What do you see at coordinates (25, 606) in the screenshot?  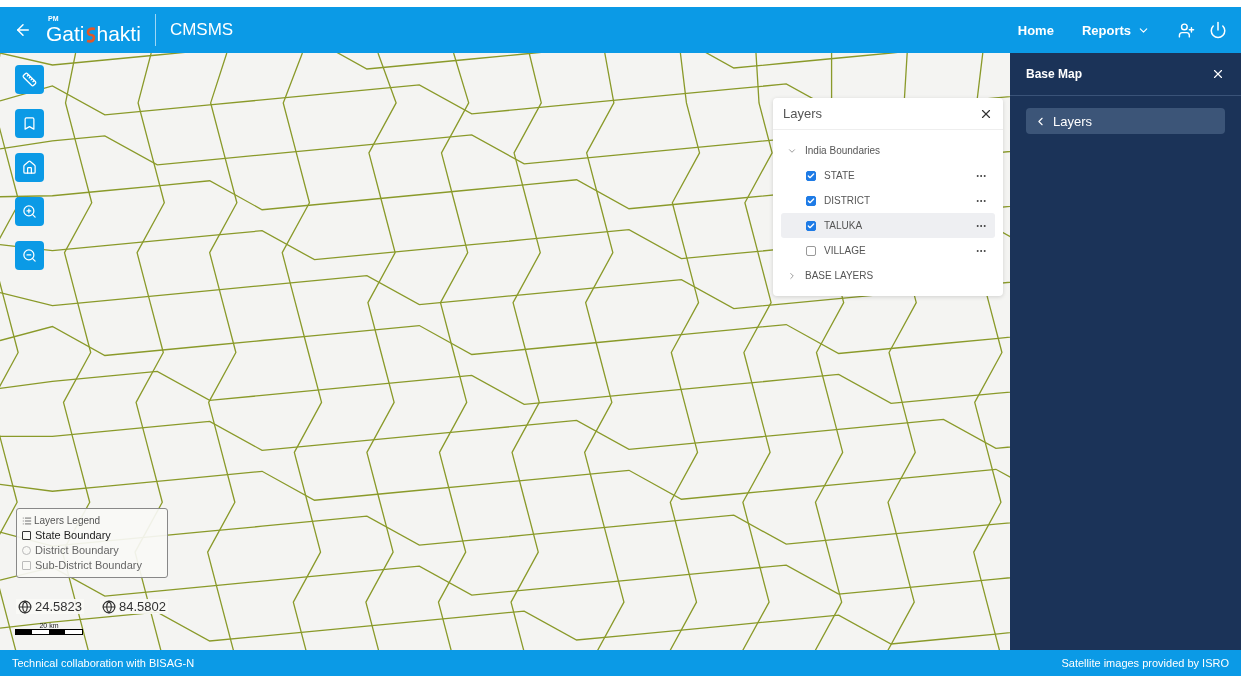 I see `latitude-icon` at bounding box center [25, 606].